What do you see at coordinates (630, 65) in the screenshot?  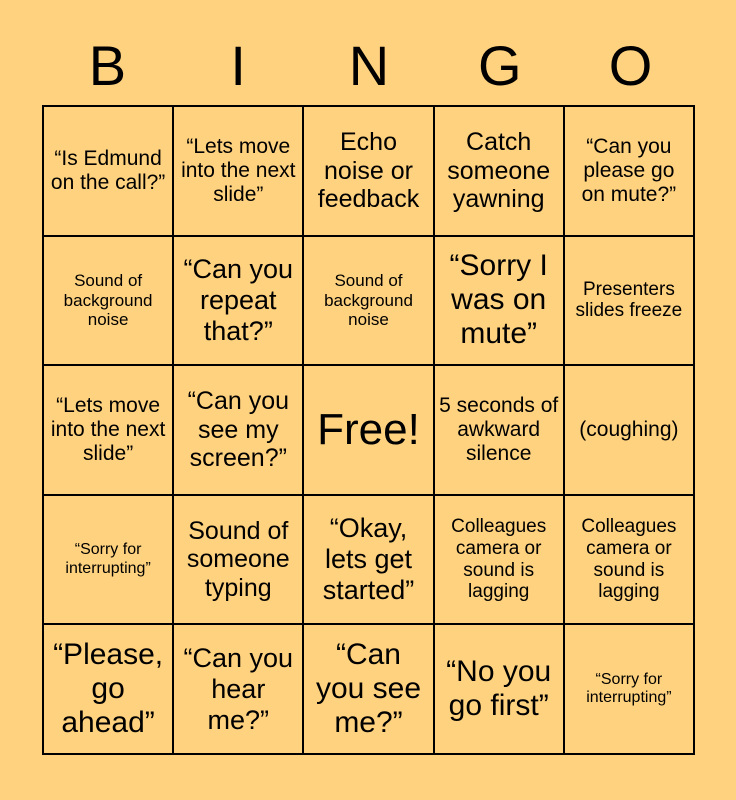 I see `bingo-header-letter-o: O` at bounding box center [630, 65].